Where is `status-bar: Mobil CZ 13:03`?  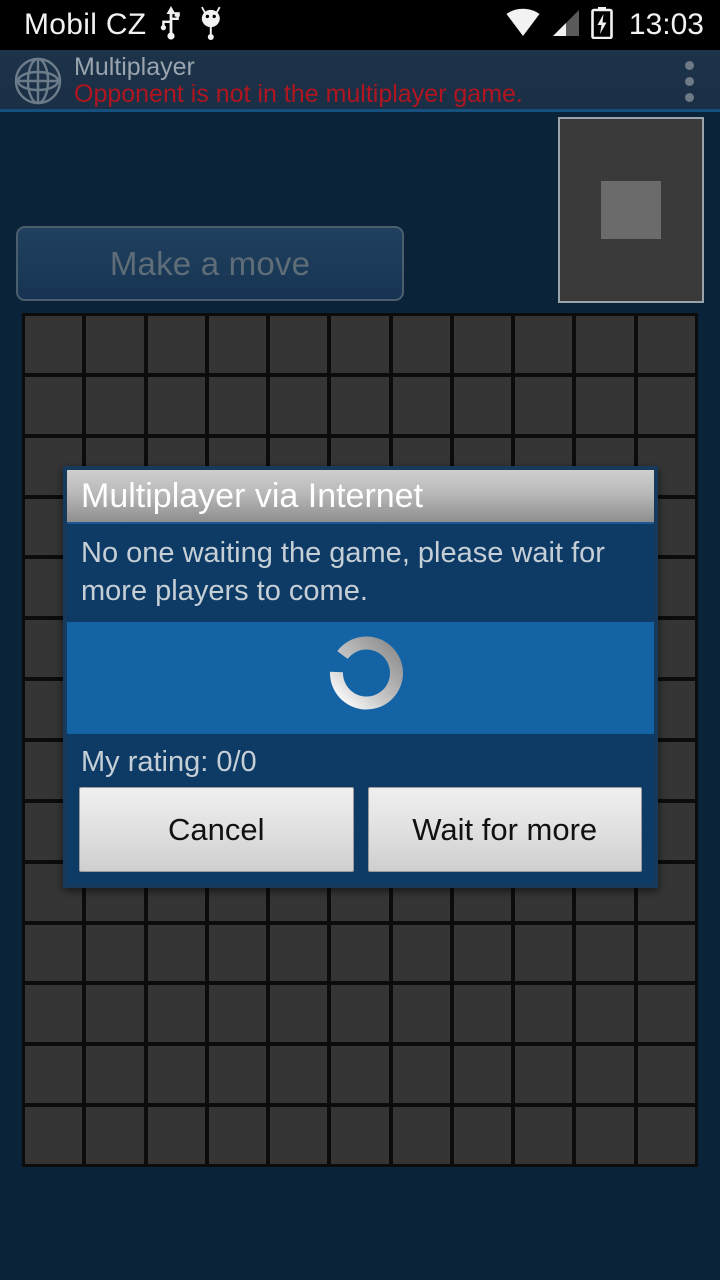
status-bar: Mobil CZ 13:03 is located at coordinates (360, 25).